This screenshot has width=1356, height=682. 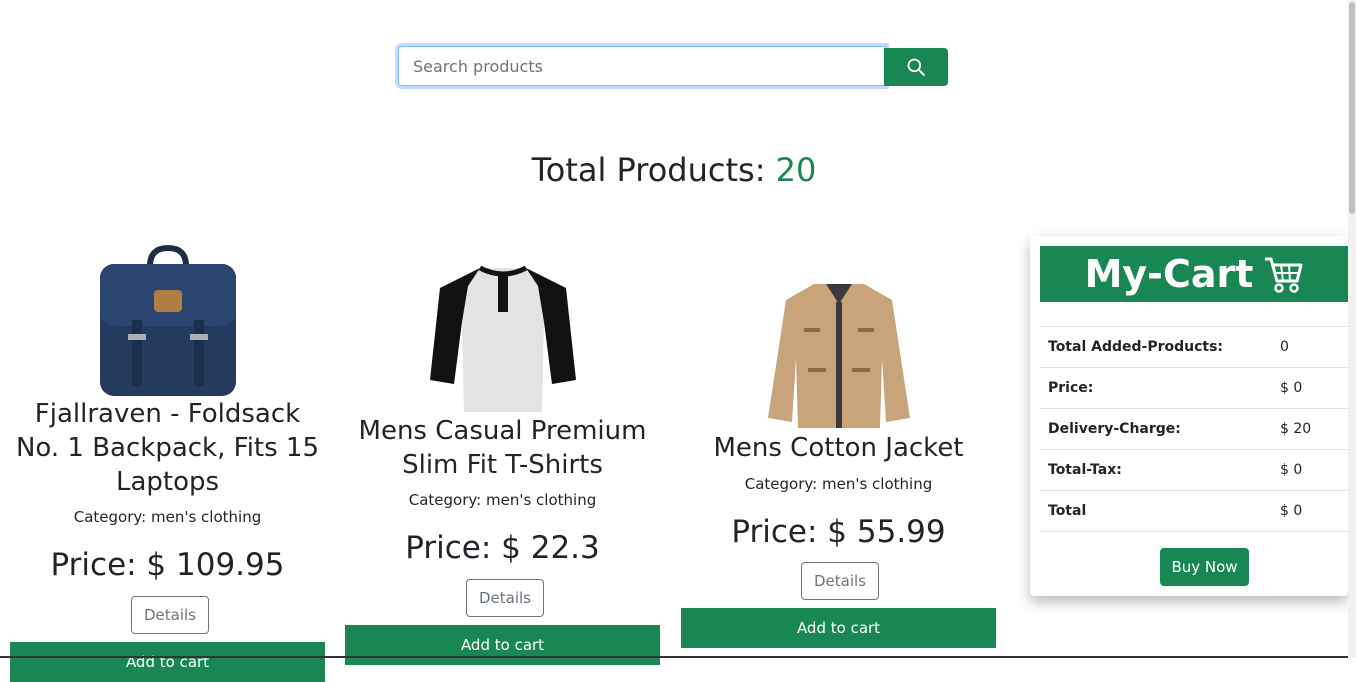 I want to click on cart-icon, so click(x=1283, y=274).